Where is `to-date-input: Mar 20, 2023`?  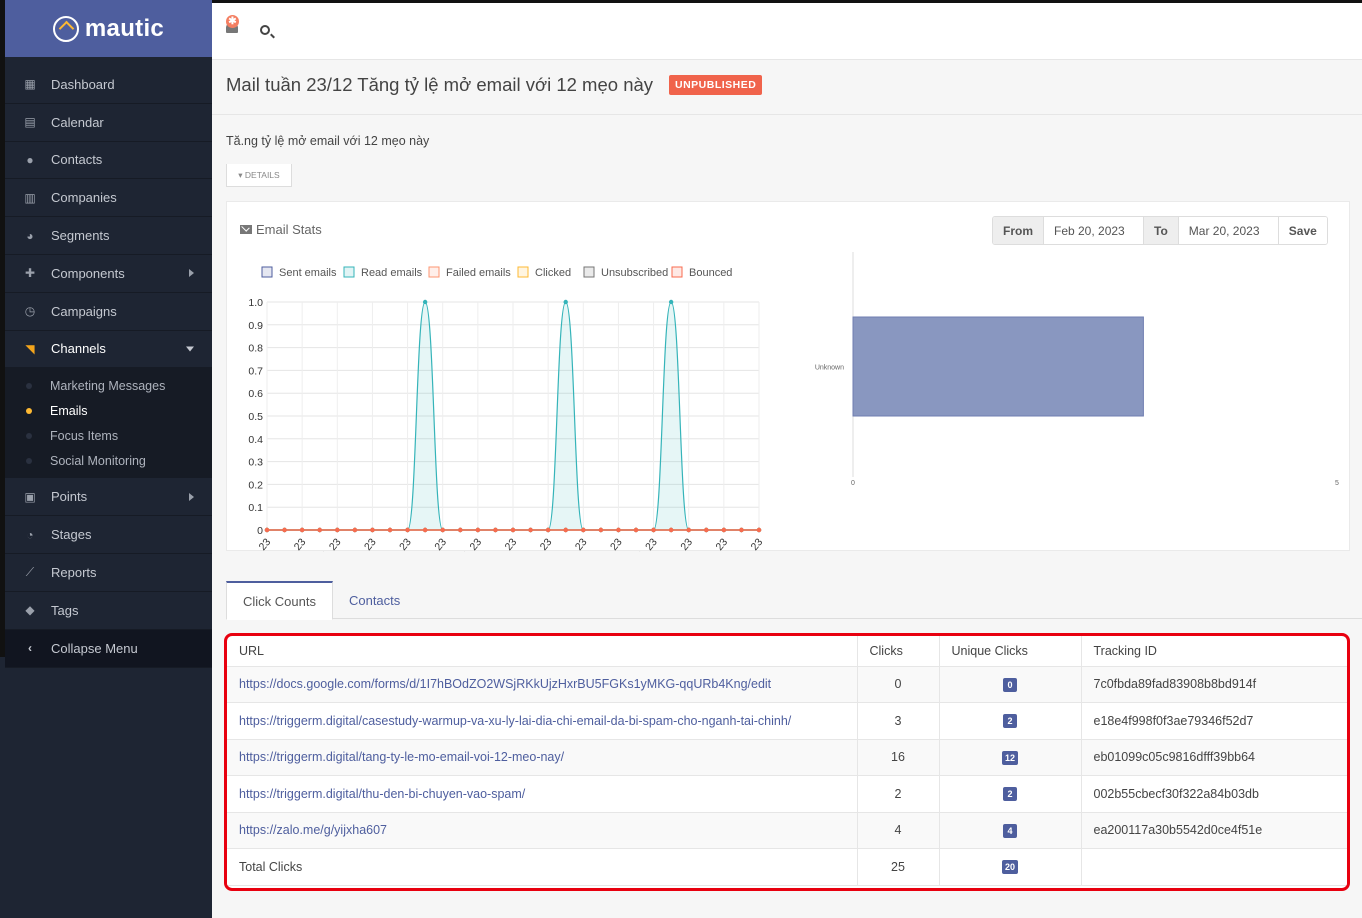
to-date-input: Mar 20, 2023 is located at coordinates (1228, 230).